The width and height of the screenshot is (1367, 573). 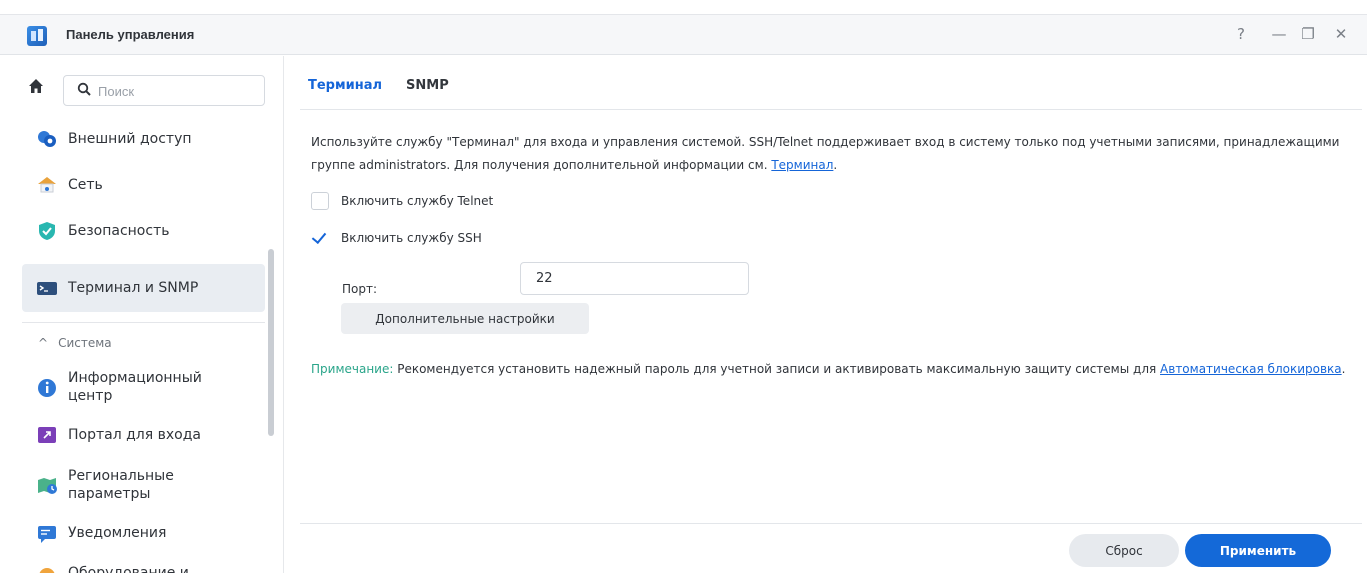 What do you see at coordinates (1343, 369) in the screenshot?
I see `note-end: .` at bounding box center [1343, 369].